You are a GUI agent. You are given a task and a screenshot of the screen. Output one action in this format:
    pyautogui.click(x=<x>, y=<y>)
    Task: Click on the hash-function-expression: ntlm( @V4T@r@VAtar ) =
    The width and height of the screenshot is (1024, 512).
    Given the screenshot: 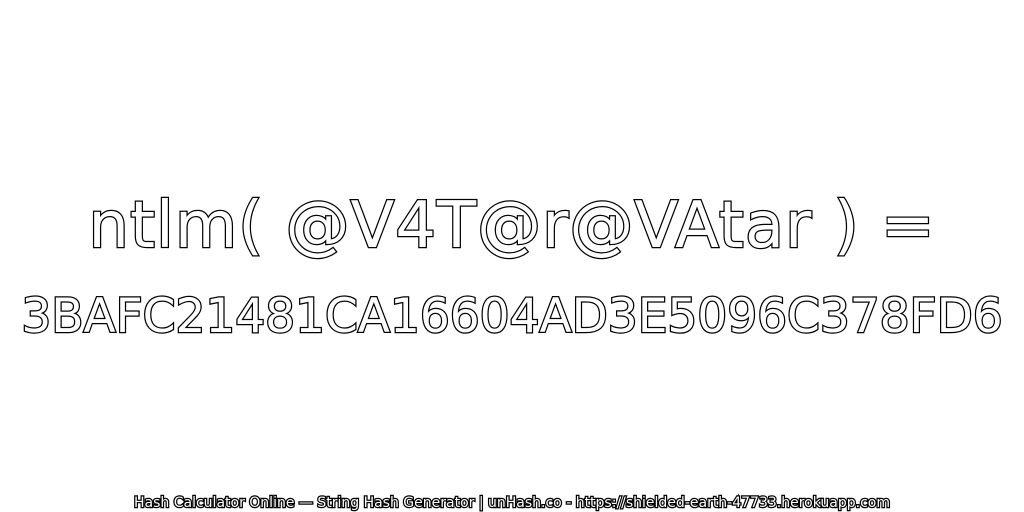 What is the action you would take?
    pyautogui.click(x=511, y=226)
    